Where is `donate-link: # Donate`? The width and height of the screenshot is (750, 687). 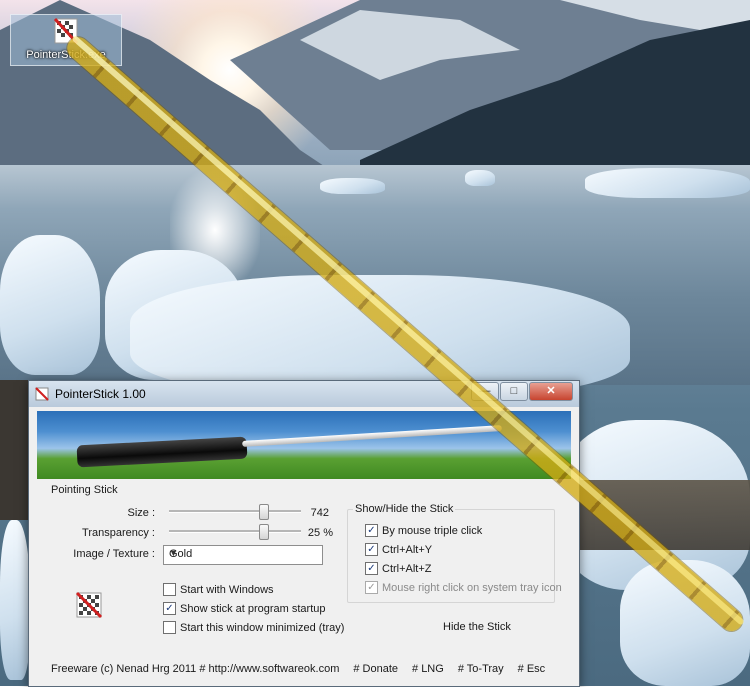
donate-link: # Donate is located at coordinates (375, 669).